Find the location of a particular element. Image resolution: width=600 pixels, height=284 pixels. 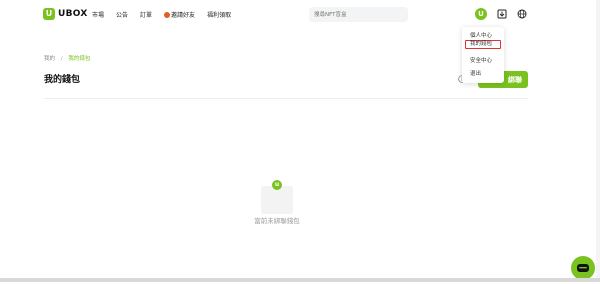

nav-links: 市場 公告 訂單 邀請好友 福利領取 is located at coordinates (167, 14).